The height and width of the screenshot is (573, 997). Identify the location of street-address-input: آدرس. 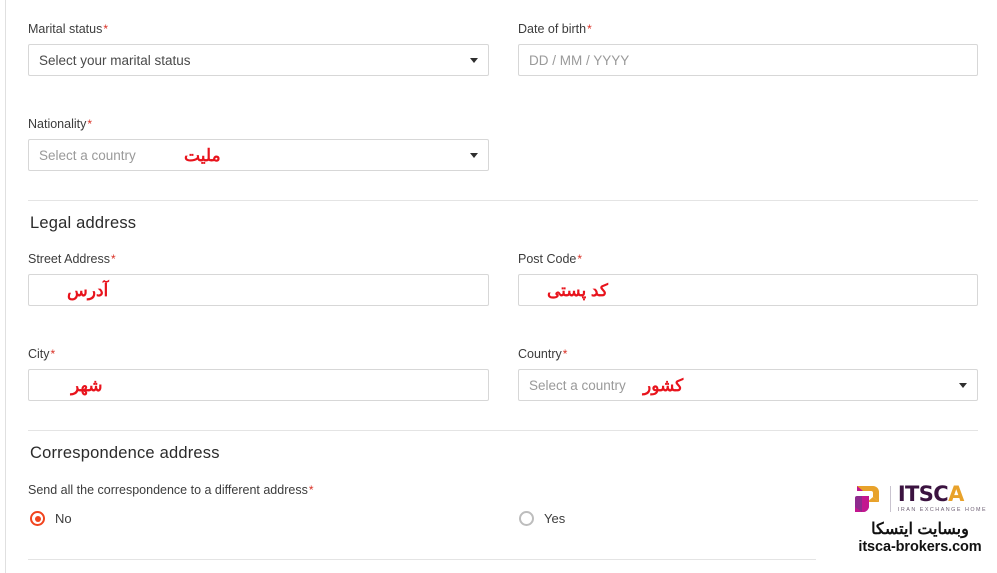
(258, 290).